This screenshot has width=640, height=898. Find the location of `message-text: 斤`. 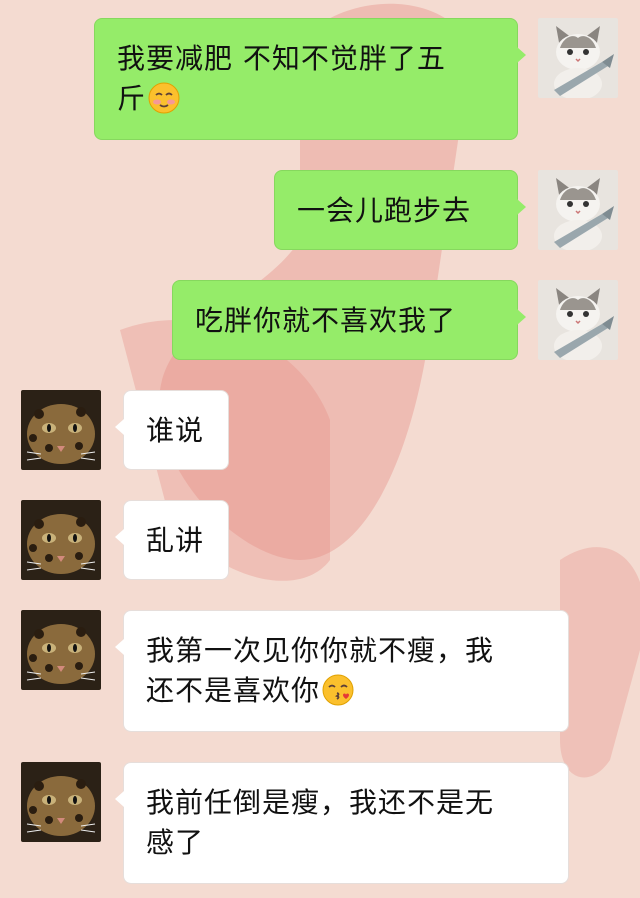

message-text: 斤 is located at coordinates (306, 99).